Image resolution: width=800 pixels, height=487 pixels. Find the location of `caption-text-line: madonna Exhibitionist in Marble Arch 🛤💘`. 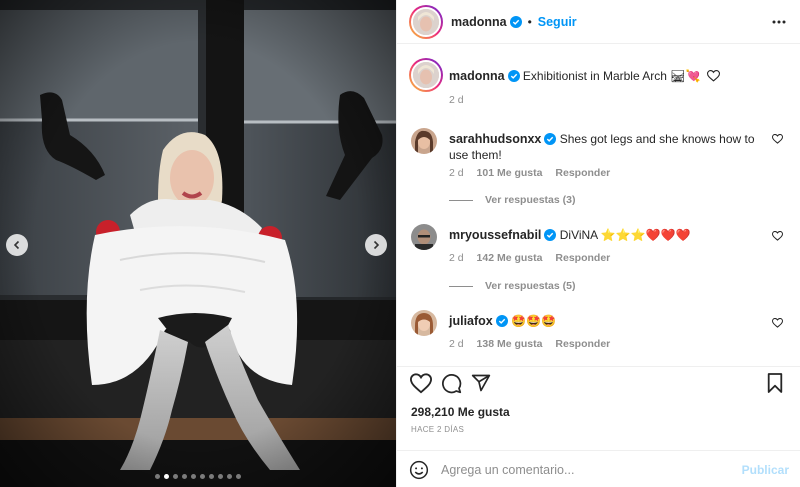

caption-text-line: madonna Exhibitionist in Marble Arch 🛤💘 is located at coordinates (609, 76).